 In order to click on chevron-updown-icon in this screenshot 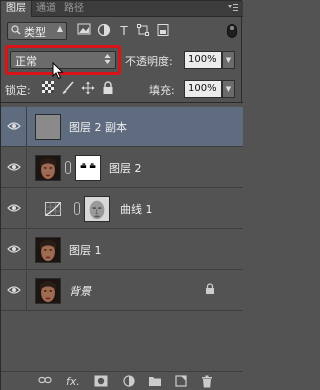, I will do `click(107, 60)`.